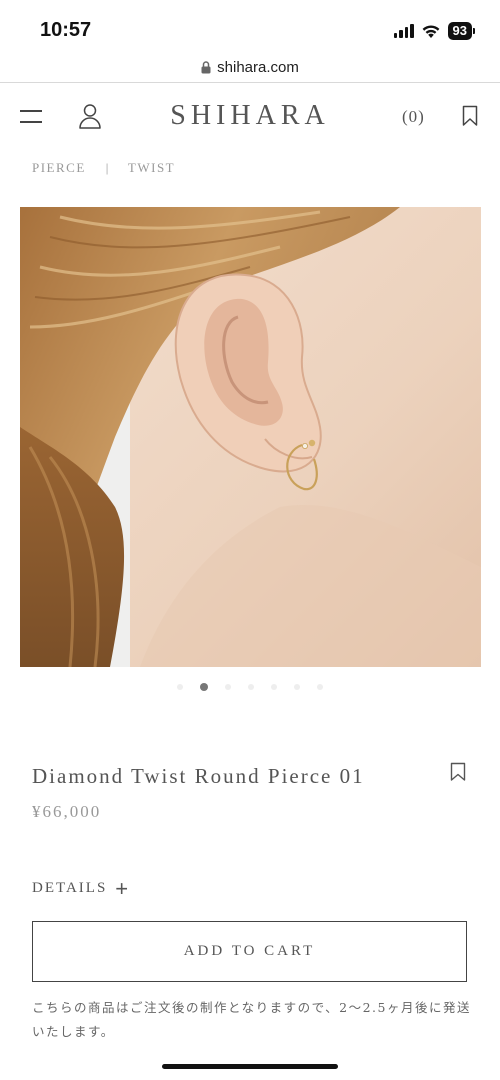 This screenshot has width=500, height=1080. I want to click on site-header: SHIHARA (0), so click(250, 117).